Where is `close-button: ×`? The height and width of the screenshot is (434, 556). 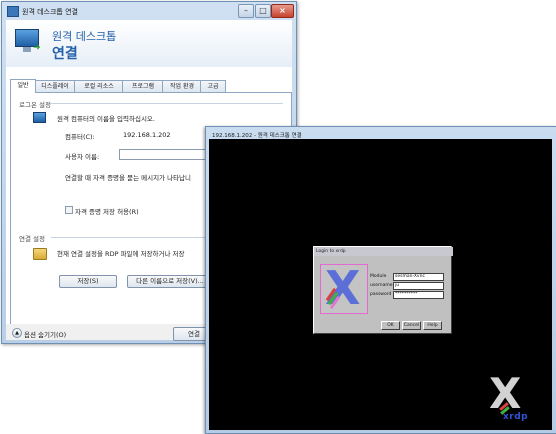
close-button: × is located at coordinates (282, 11).